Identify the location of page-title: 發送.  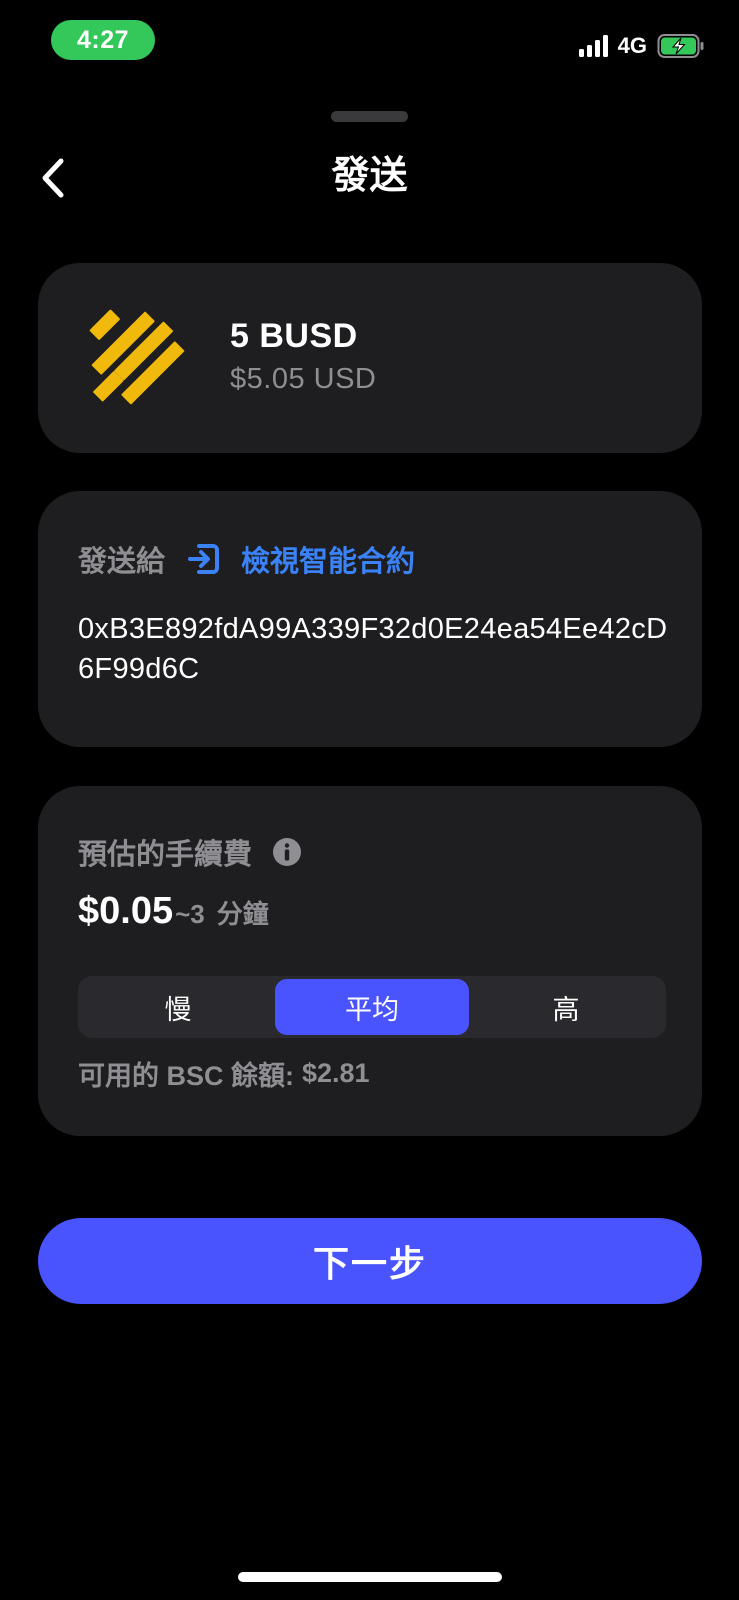
(369, 176).